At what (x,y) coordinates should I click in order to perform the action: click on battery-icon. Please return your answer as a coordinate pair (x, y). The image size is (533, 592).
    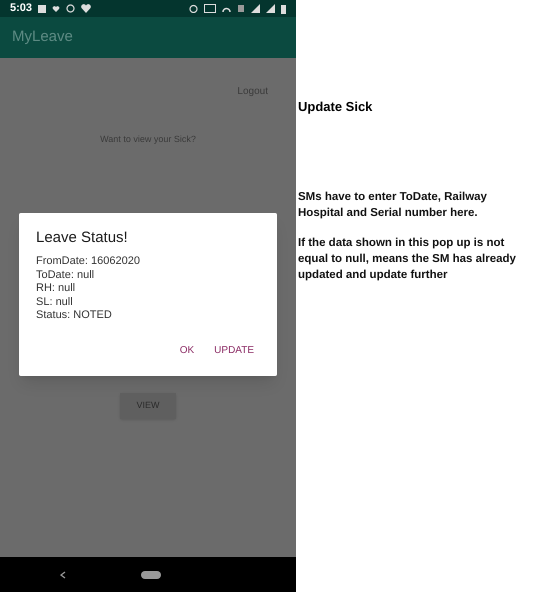
    Looking at the image, I should click on (283, 9).